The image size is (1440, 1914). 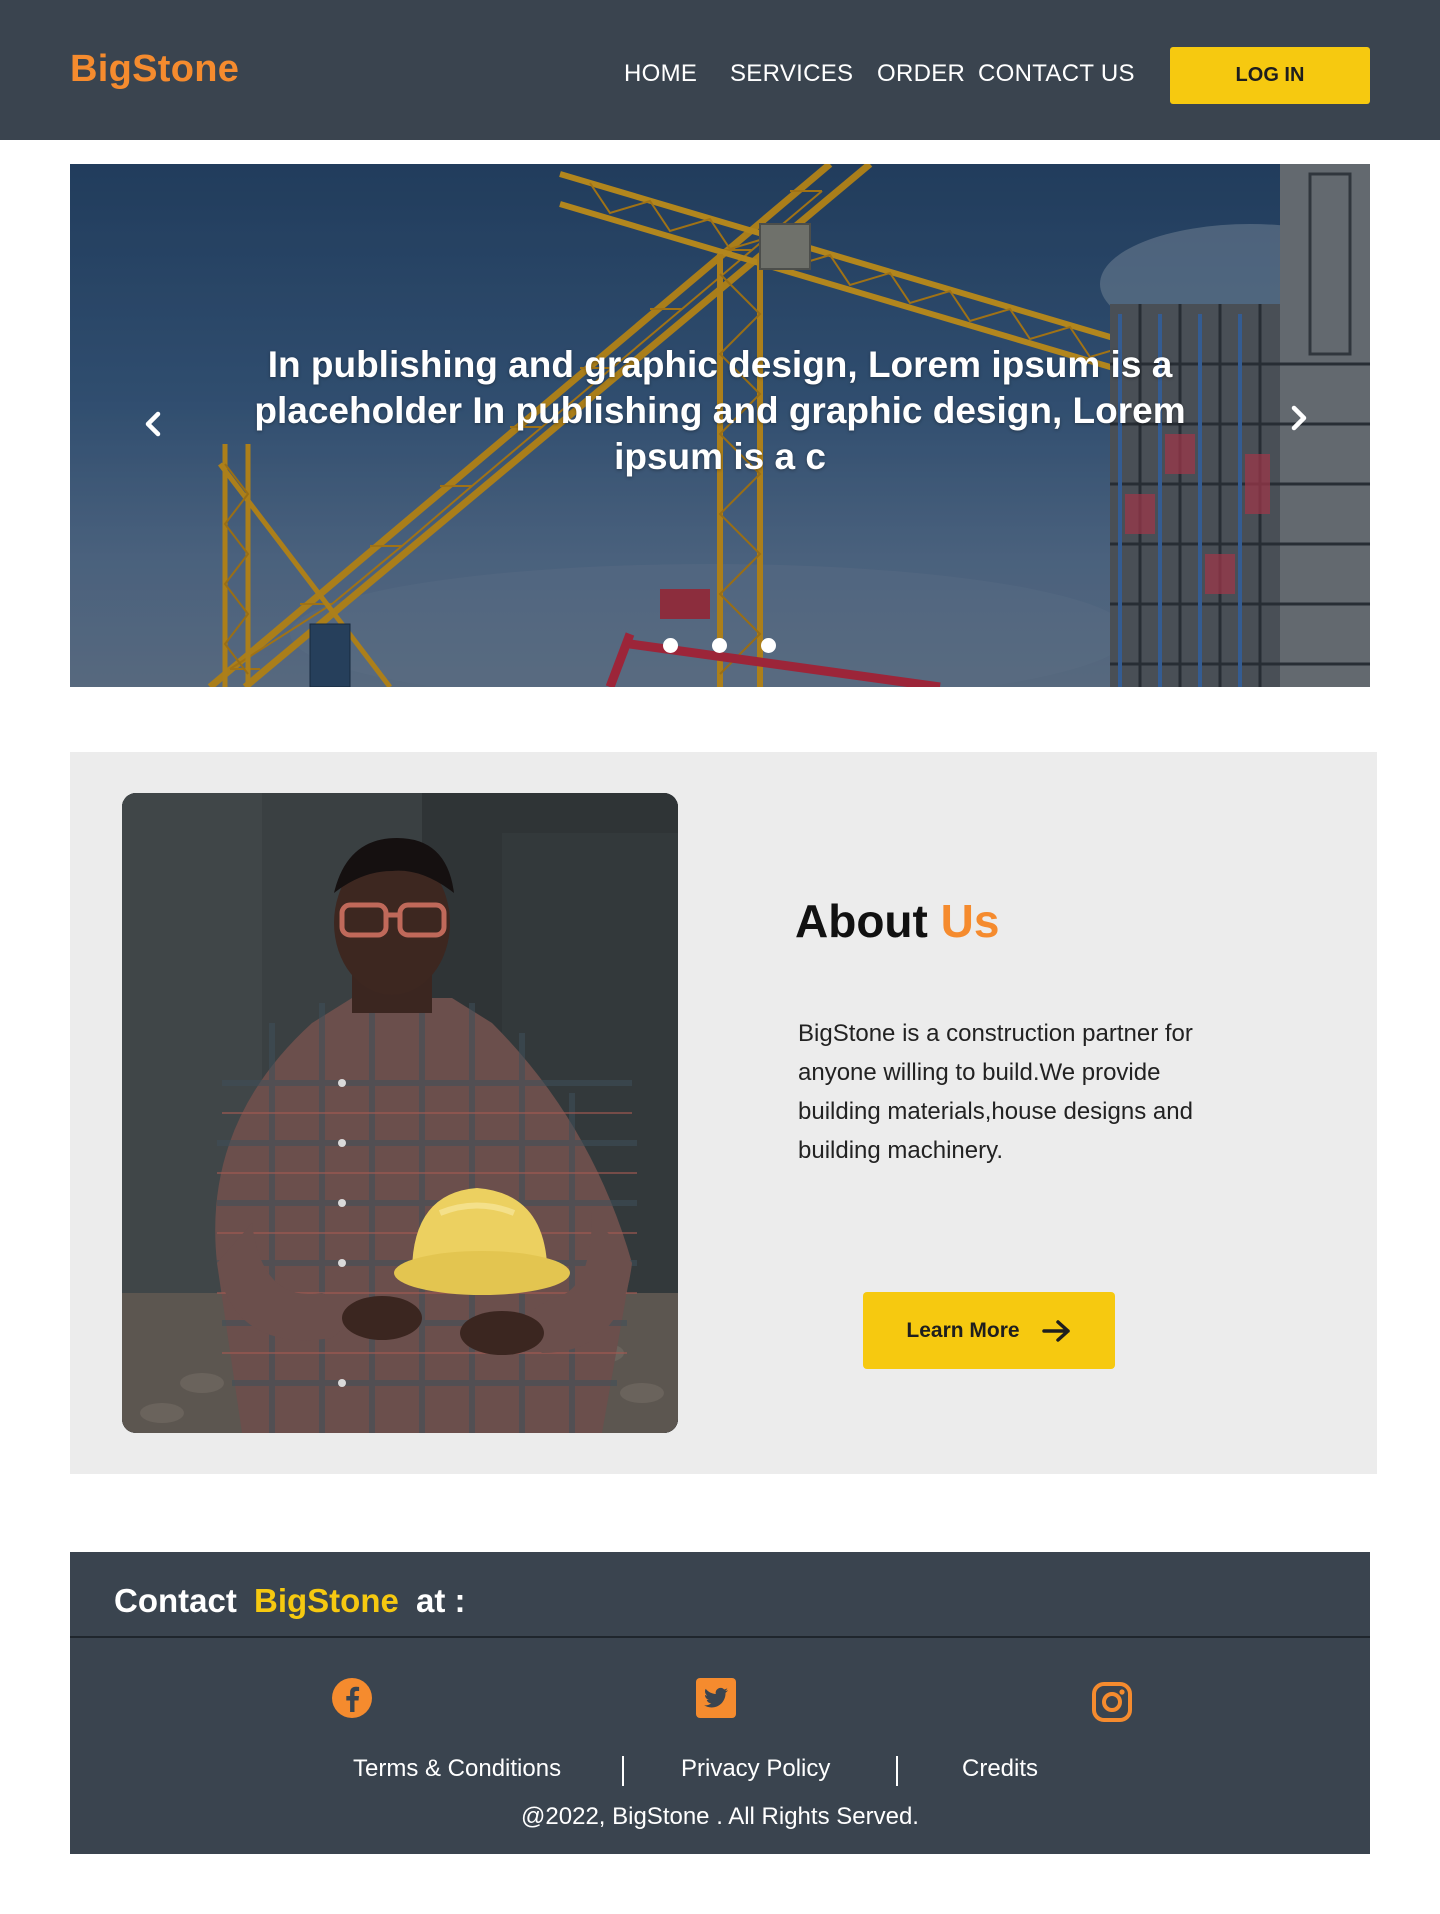 I want to click on instagram-icon, so click(x=1112, y=1702).